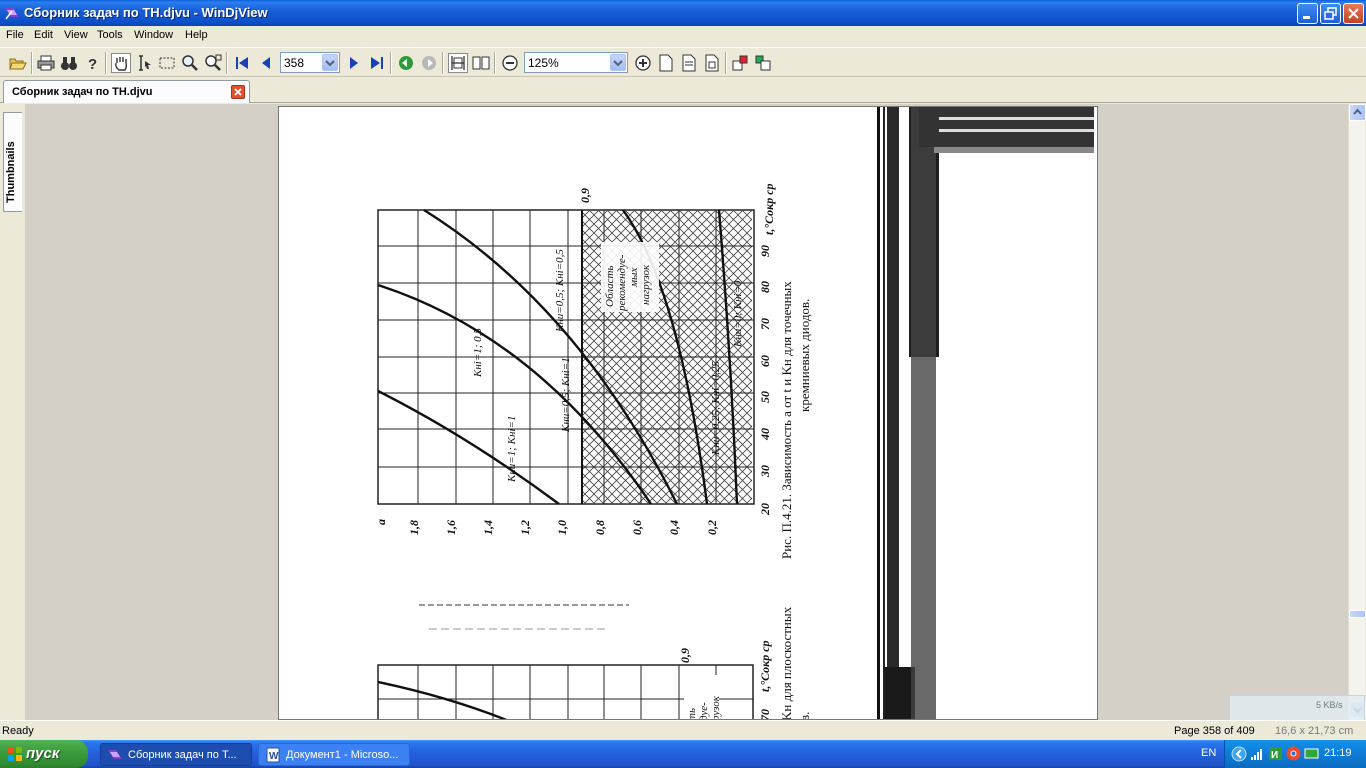  What do you see at coordinates (377, 63) in the screenshot?
I see `last-page-icon` at bounding box center [377, 63].